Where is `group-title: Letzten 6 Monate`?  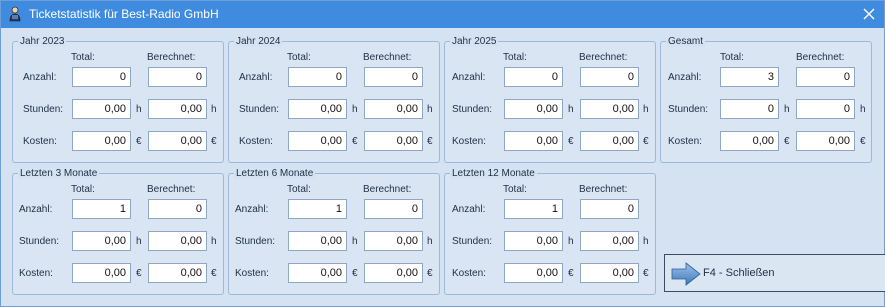
group-title: Letzten 6 Monate is located at coordinates (275, 173).